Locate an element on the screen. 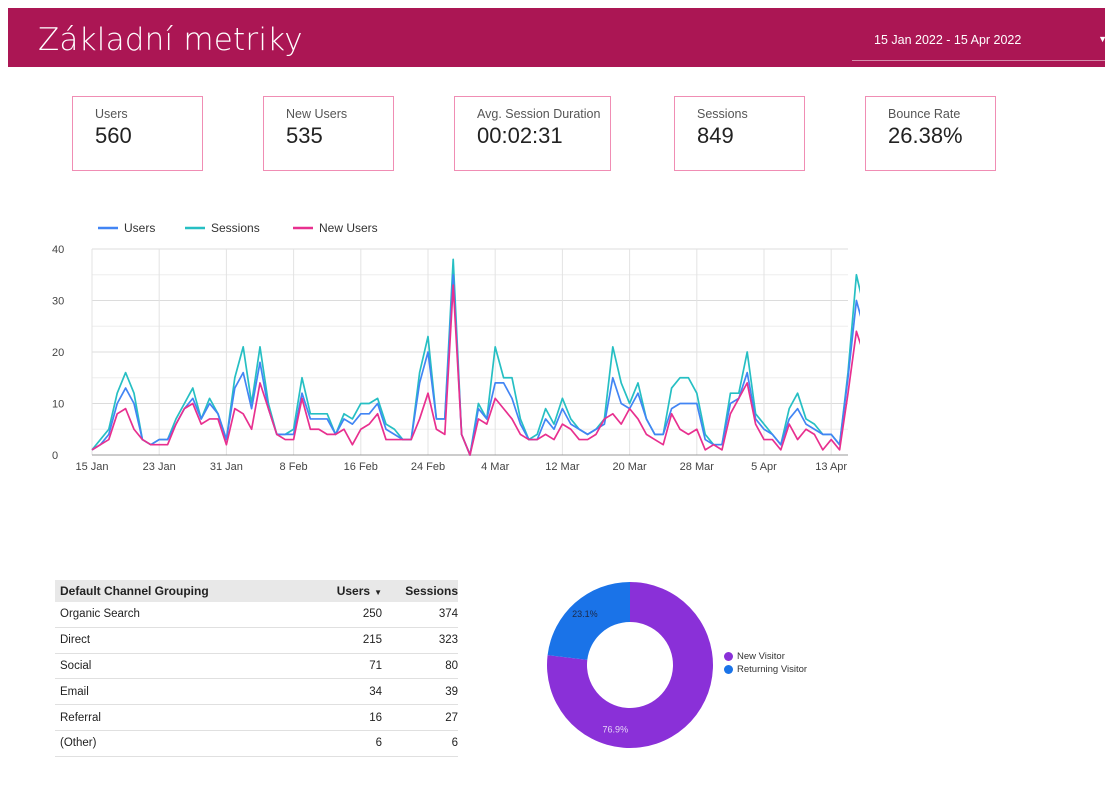  table-row: Organic Search 250 374 is located at coordinates (256, 615).